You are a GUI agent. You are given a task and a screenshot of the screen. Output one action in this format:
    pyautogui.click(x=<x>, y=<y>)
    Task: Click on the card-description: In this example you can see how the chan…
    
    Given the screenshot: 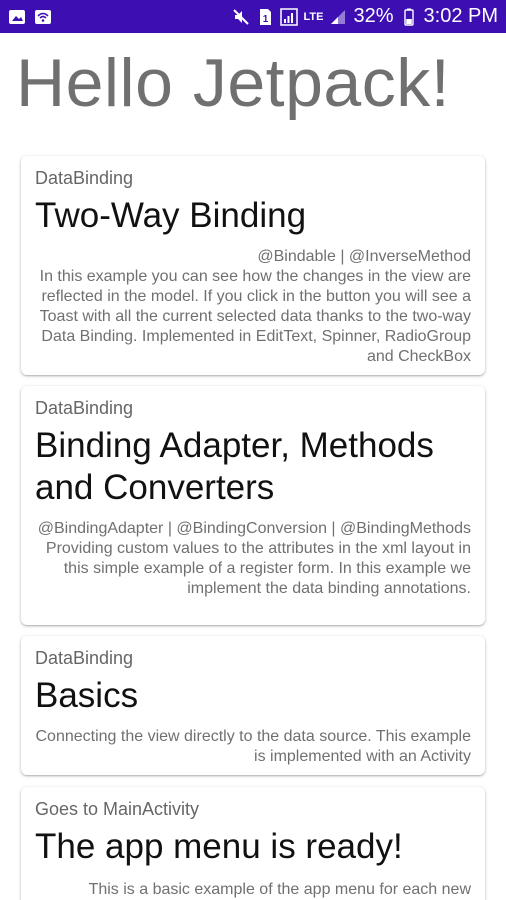 What is the action you would take?
    pyautogui.click(x=255, y=316)
    